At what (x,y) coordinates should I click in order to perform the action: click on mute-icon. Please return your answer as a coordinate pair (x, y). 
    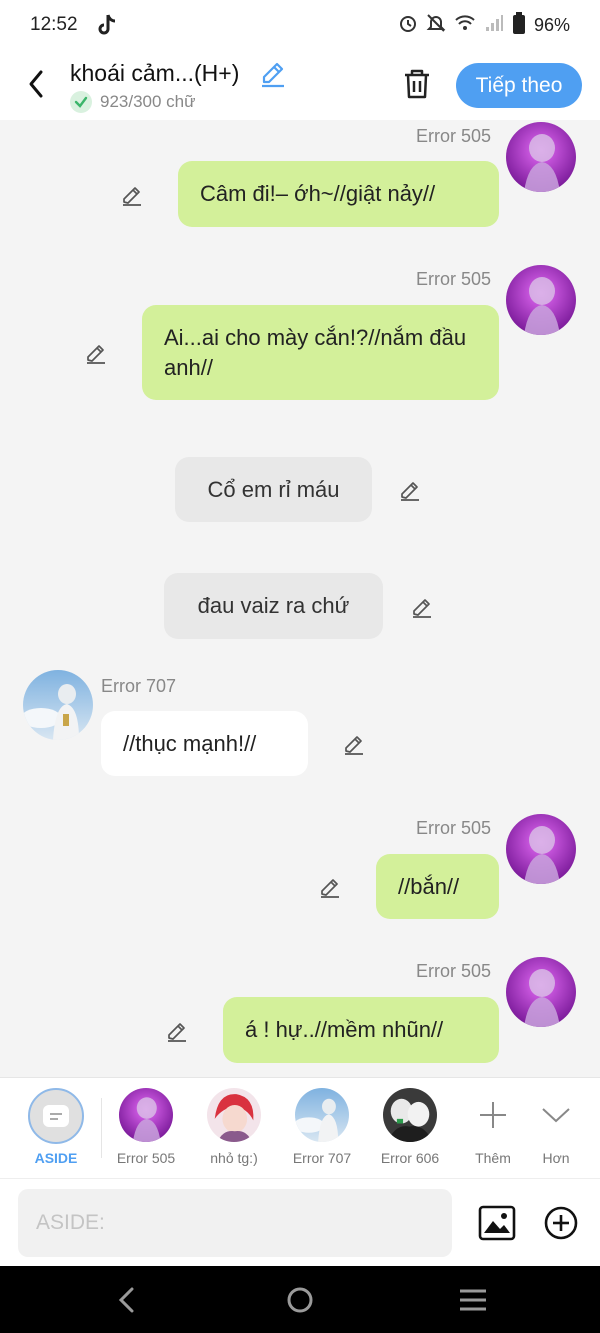
    Looking at the image, I should click on (436, 25).